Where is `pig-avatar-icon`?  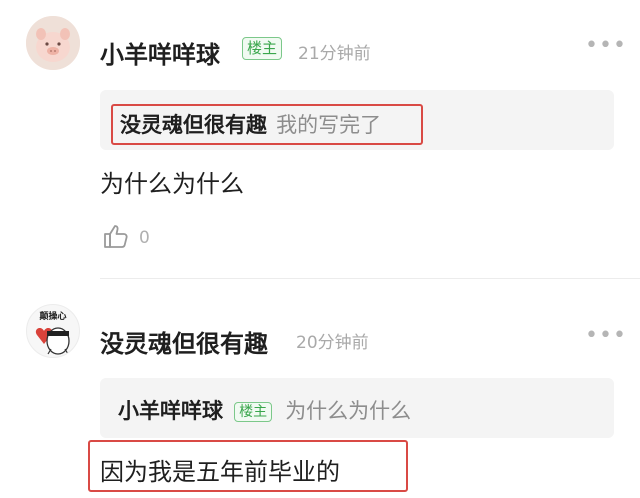
pig-avatar-icon is located at coordinates (53, 43).